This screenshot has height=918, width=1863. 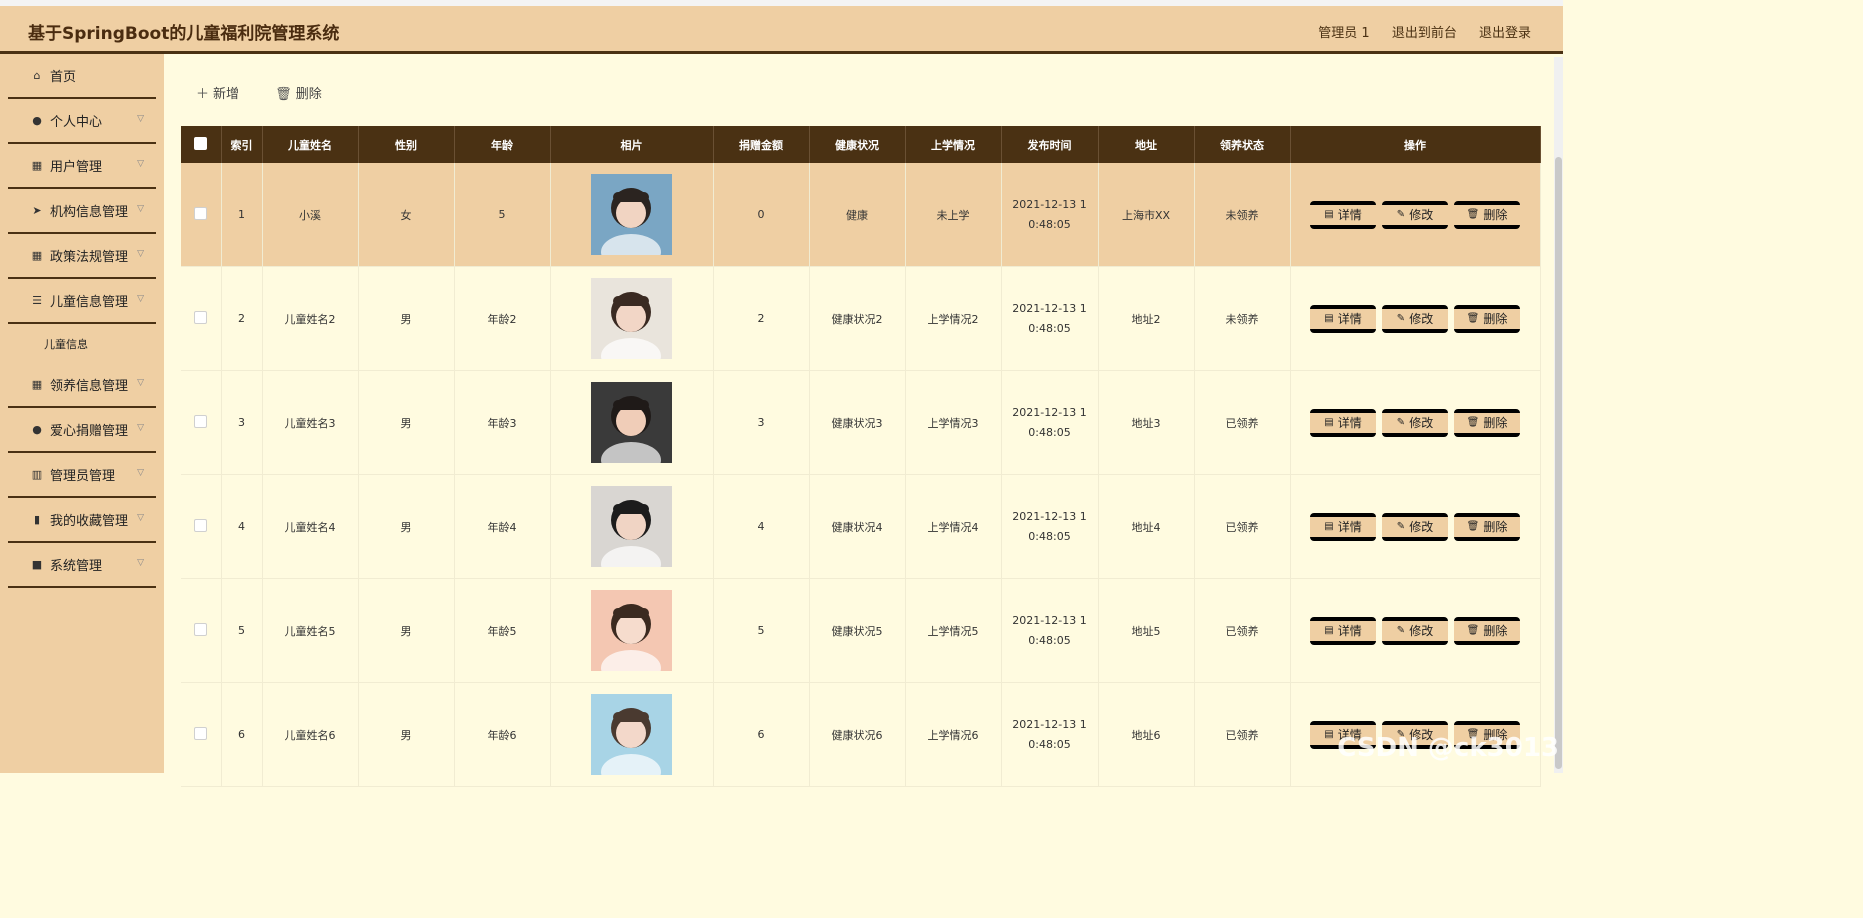 What do you see at coordinates (502, 526) in the screenshot?
I see `cell-age: 年龄4` at bounding box center [502, 526].